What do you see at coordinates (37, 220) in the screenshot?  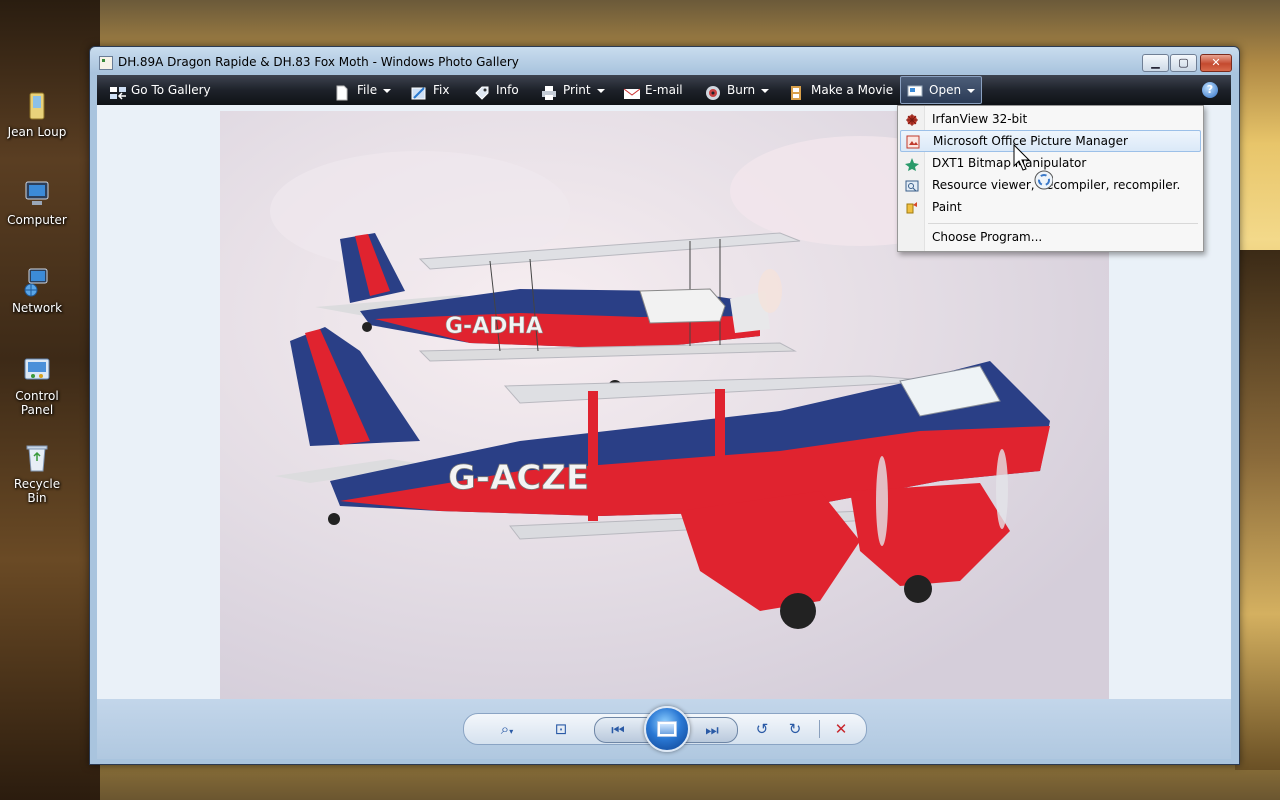 I see `desktop-icon-label: Computer` at bounding box center [37, 220].